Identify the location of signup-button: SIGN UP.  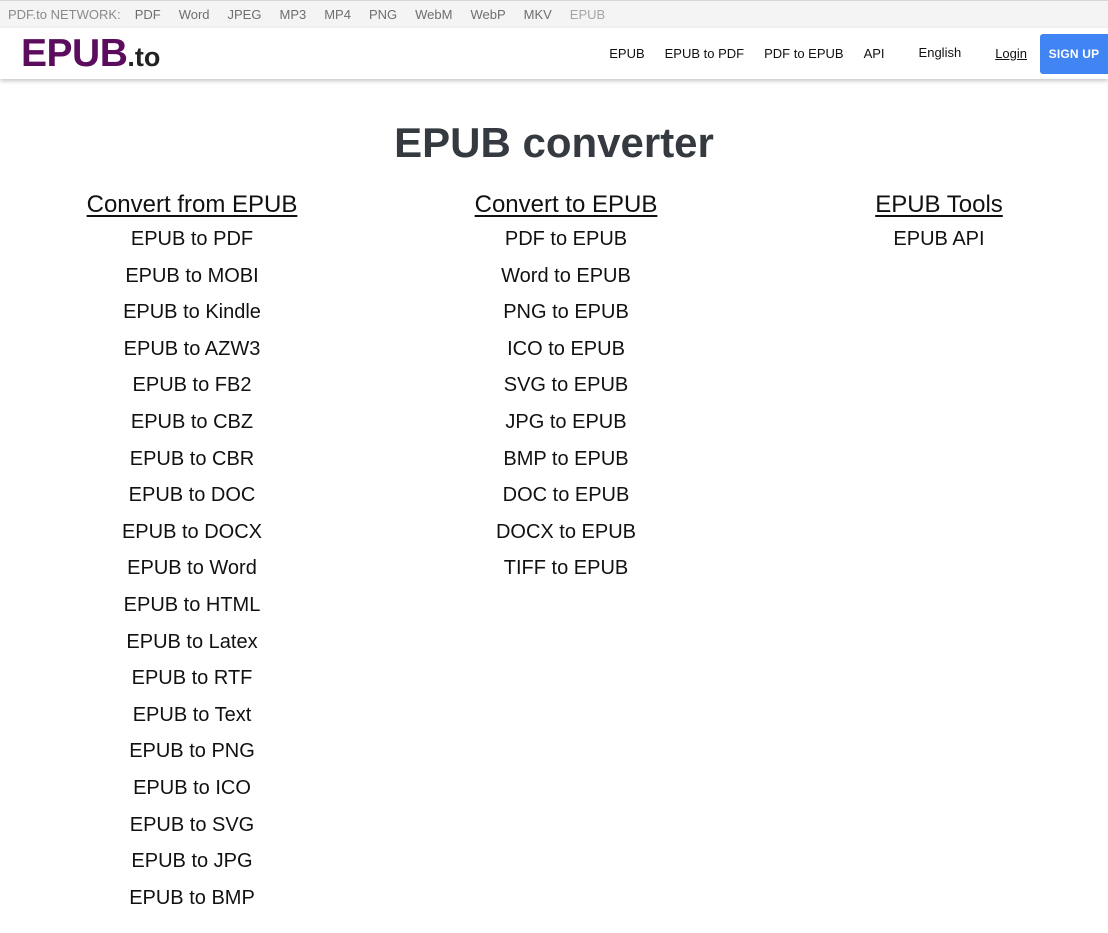
(1074, 53).